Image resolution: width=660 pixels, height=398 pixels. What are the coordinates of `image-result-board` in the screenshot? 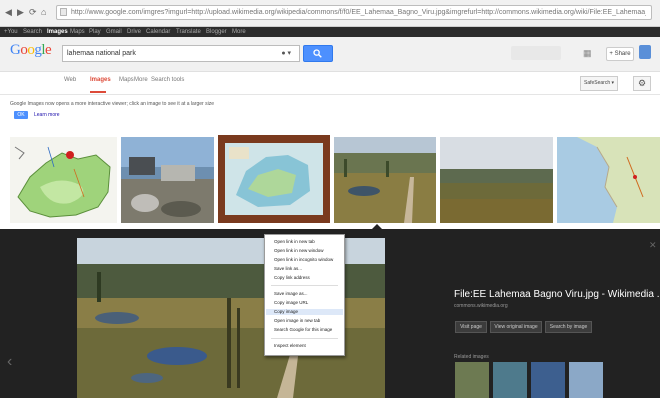 It's located at (274, 179).